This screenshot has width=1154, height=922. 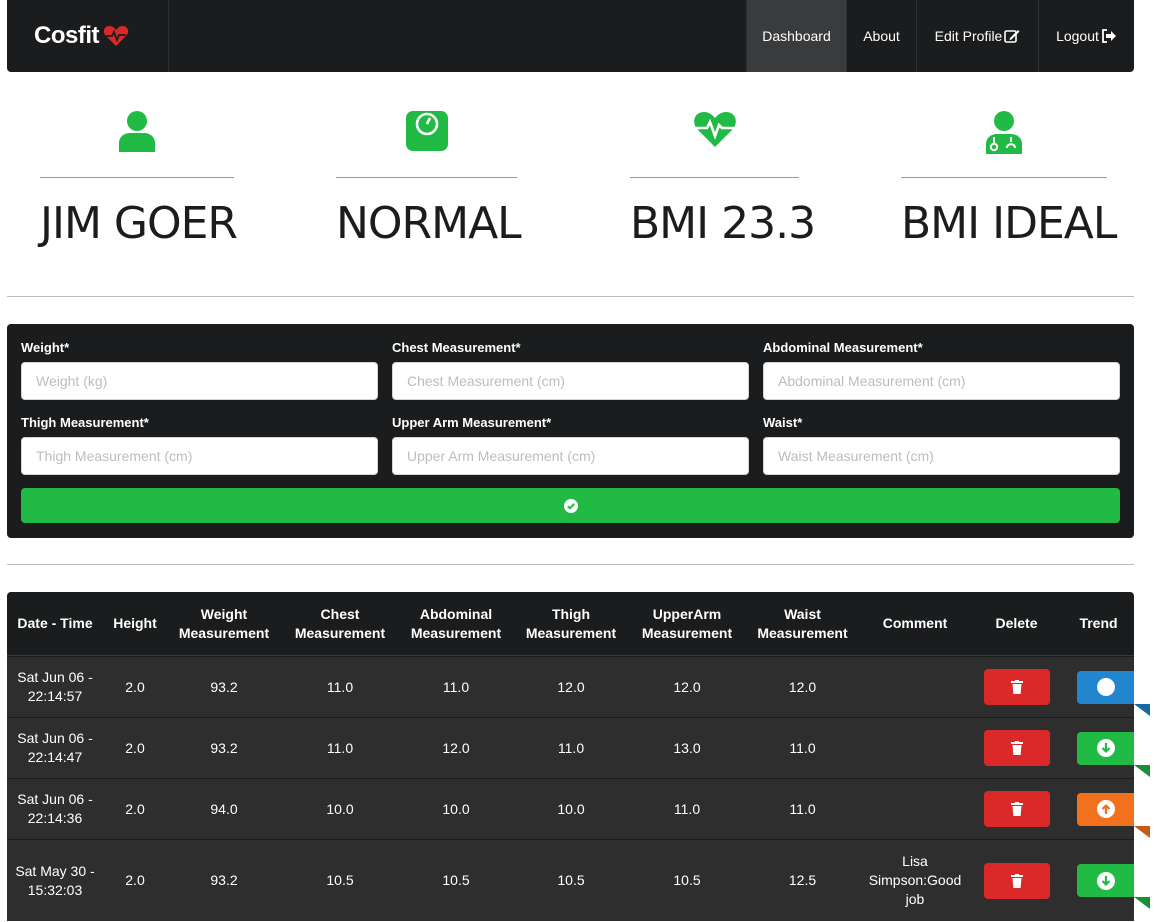 I want to click on nav-logout: Logout, so click(x=1086, y=36).